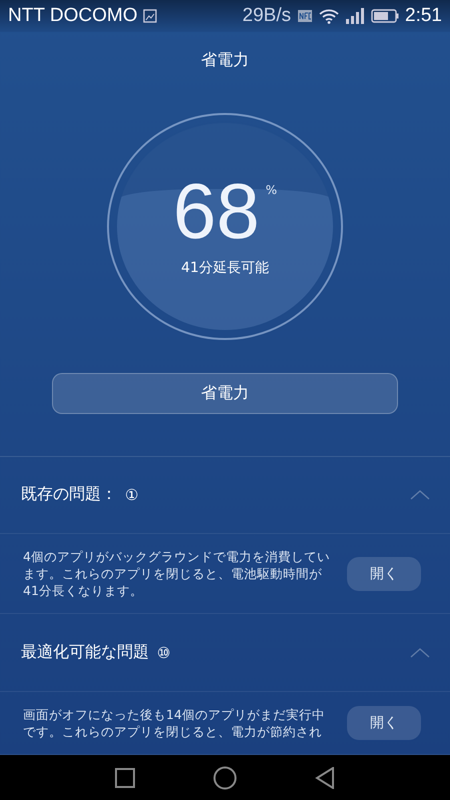 Image resolution: width=450 pixels, height=800 pixels. What do you see at coordinates (423, 16) in the screenshot?
I see `clock: 2:51` at bounding box center [423, 16].